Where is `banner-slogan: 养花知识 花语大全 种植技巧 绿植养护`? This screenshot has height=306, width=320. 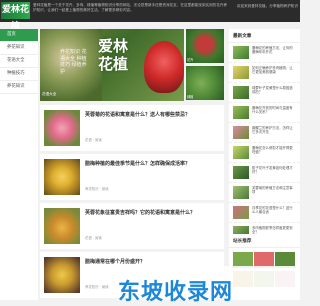 banner-slogan: 养花知识 花语大全 种植技巧 绿植养护 is located at coordinates (73, 62).